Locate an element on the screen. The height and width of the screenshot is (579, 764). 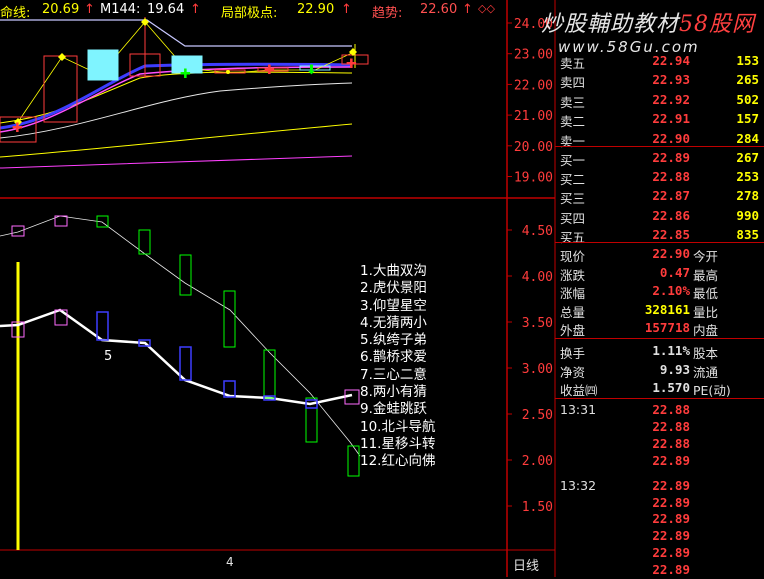
ask-row: 卖四 22.93 265 is located at coordinates (660, 81).